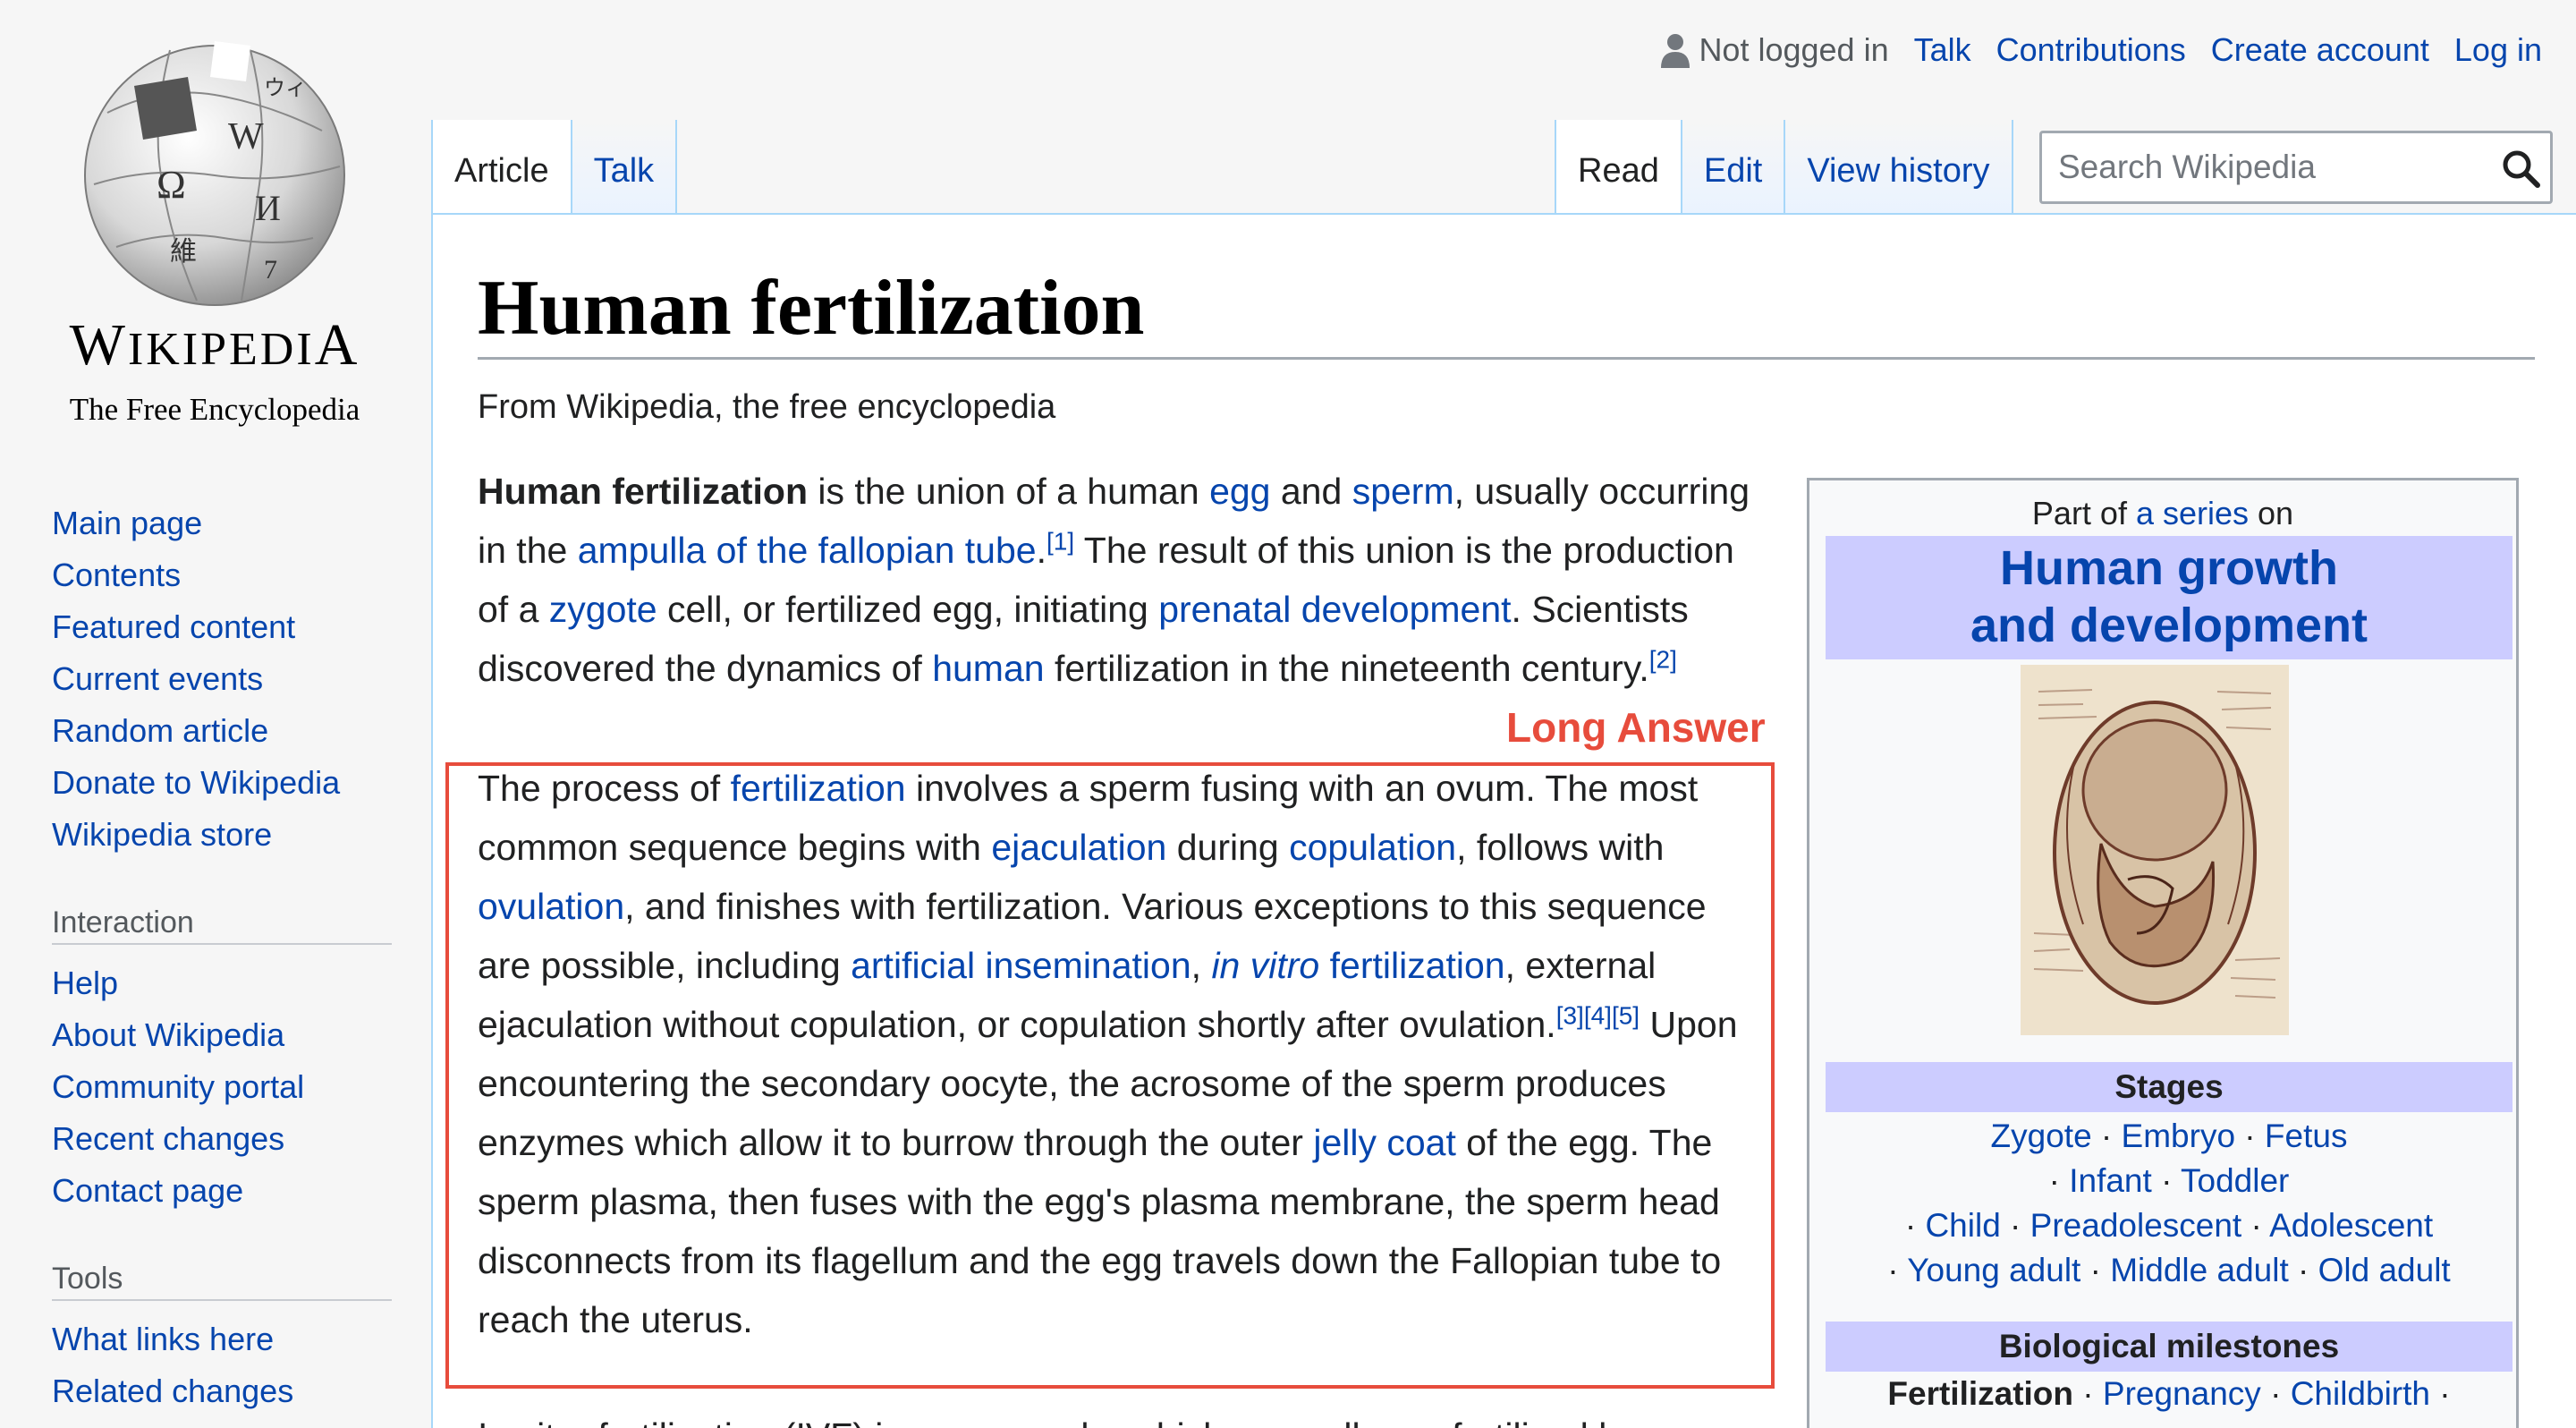 This screenshot has height=1428, width=2576. Describe the element at coordinates (1980, 1393) in the screenshot. I see `milestone-current: Fertilization` at that location.